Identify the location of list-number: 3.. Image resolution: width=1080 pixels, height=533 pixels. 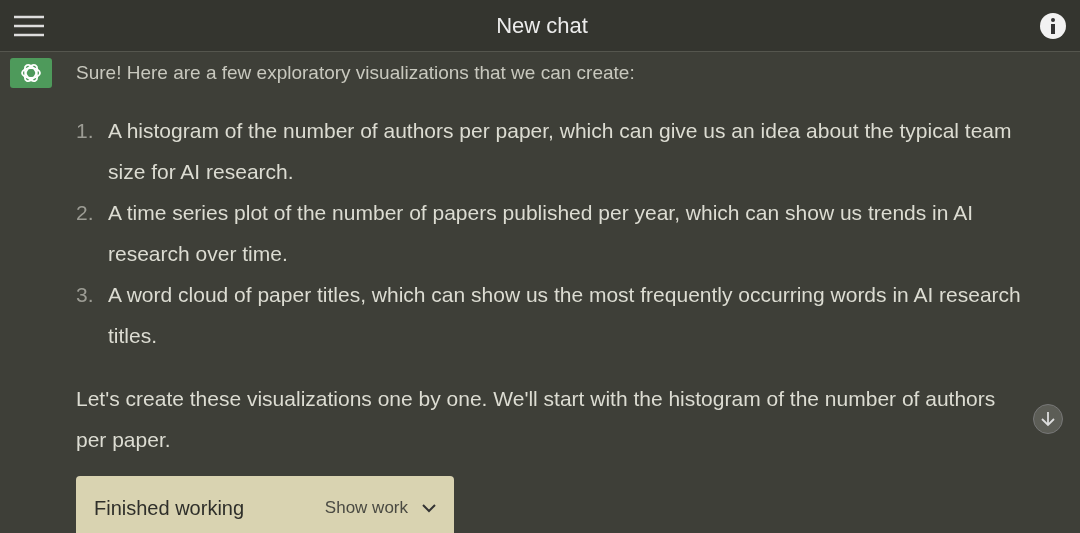
(85, 295).